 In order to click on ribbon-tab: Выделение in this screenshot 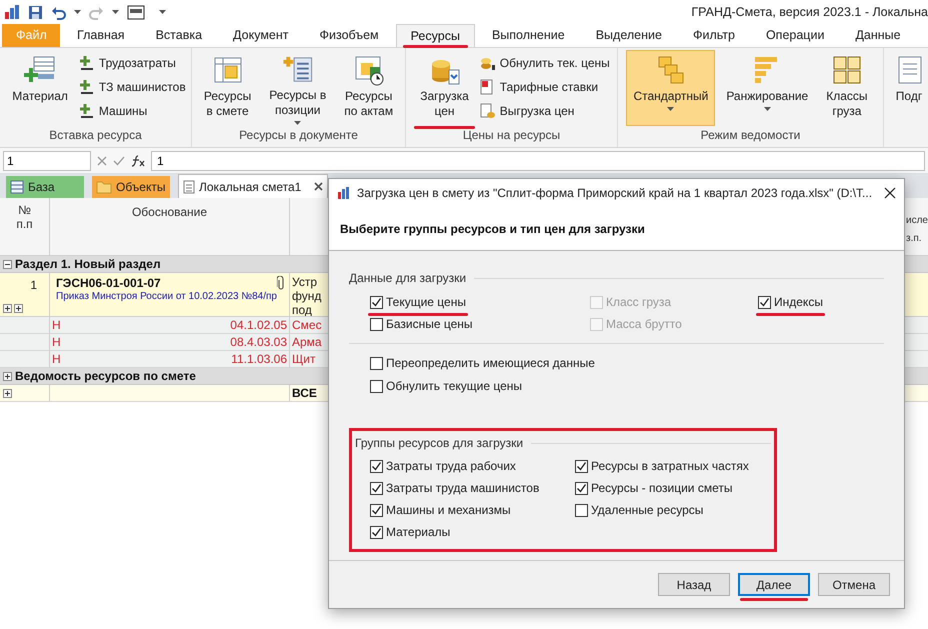, I will do `click(629, 35)`.